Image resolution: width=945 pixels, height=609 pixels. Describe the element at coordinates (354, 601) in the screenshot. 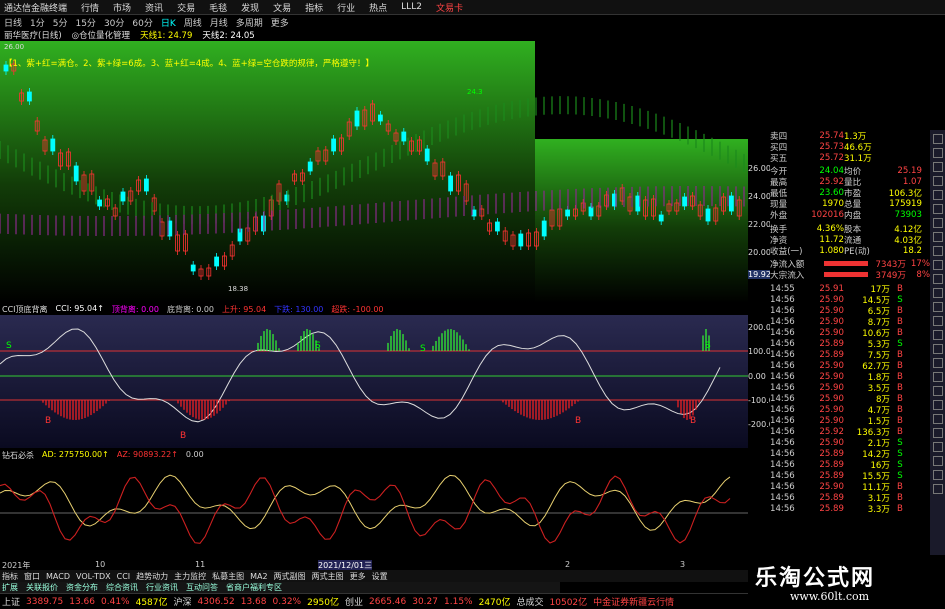

I see `ticker-label: 创业` at that location.